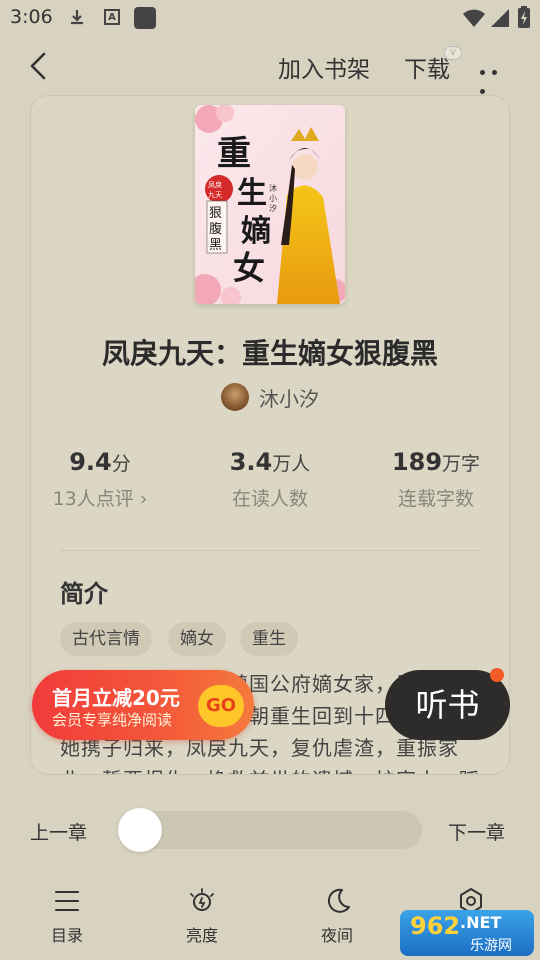 This screenshot has height=960, width=540. Describe the element at coordinates (270, 18) in the screenshot. I see `status-bar: 3:06 A` at that location.